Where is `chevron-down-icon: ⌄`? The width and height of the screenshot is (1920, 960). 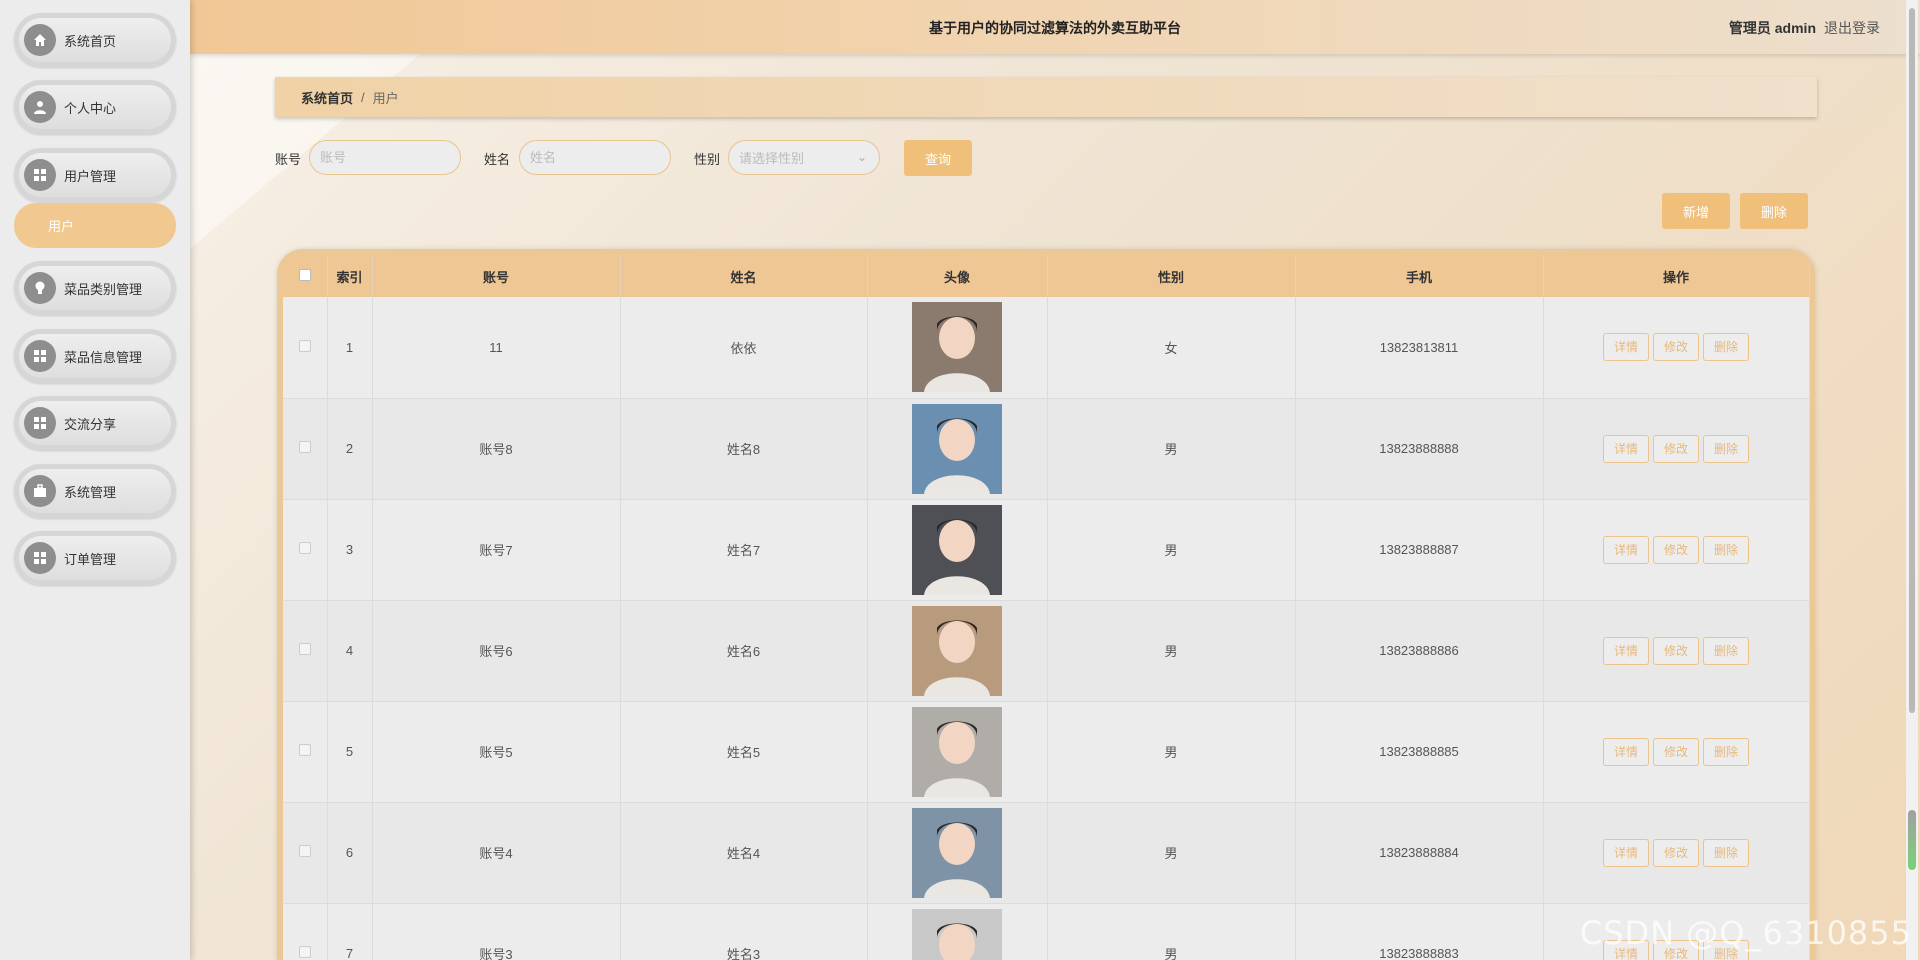 chevron-down-icon: ⌄ is located at coordinates (861, 157).